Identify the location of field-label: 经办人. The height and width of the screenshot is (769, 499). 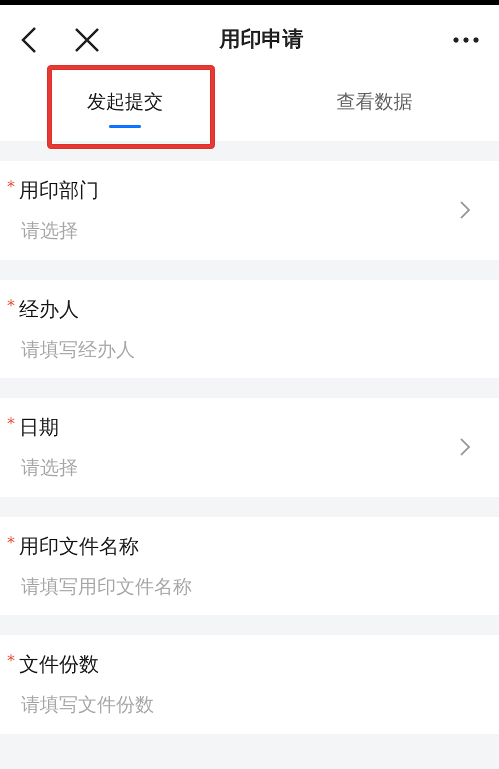
(49, 309).